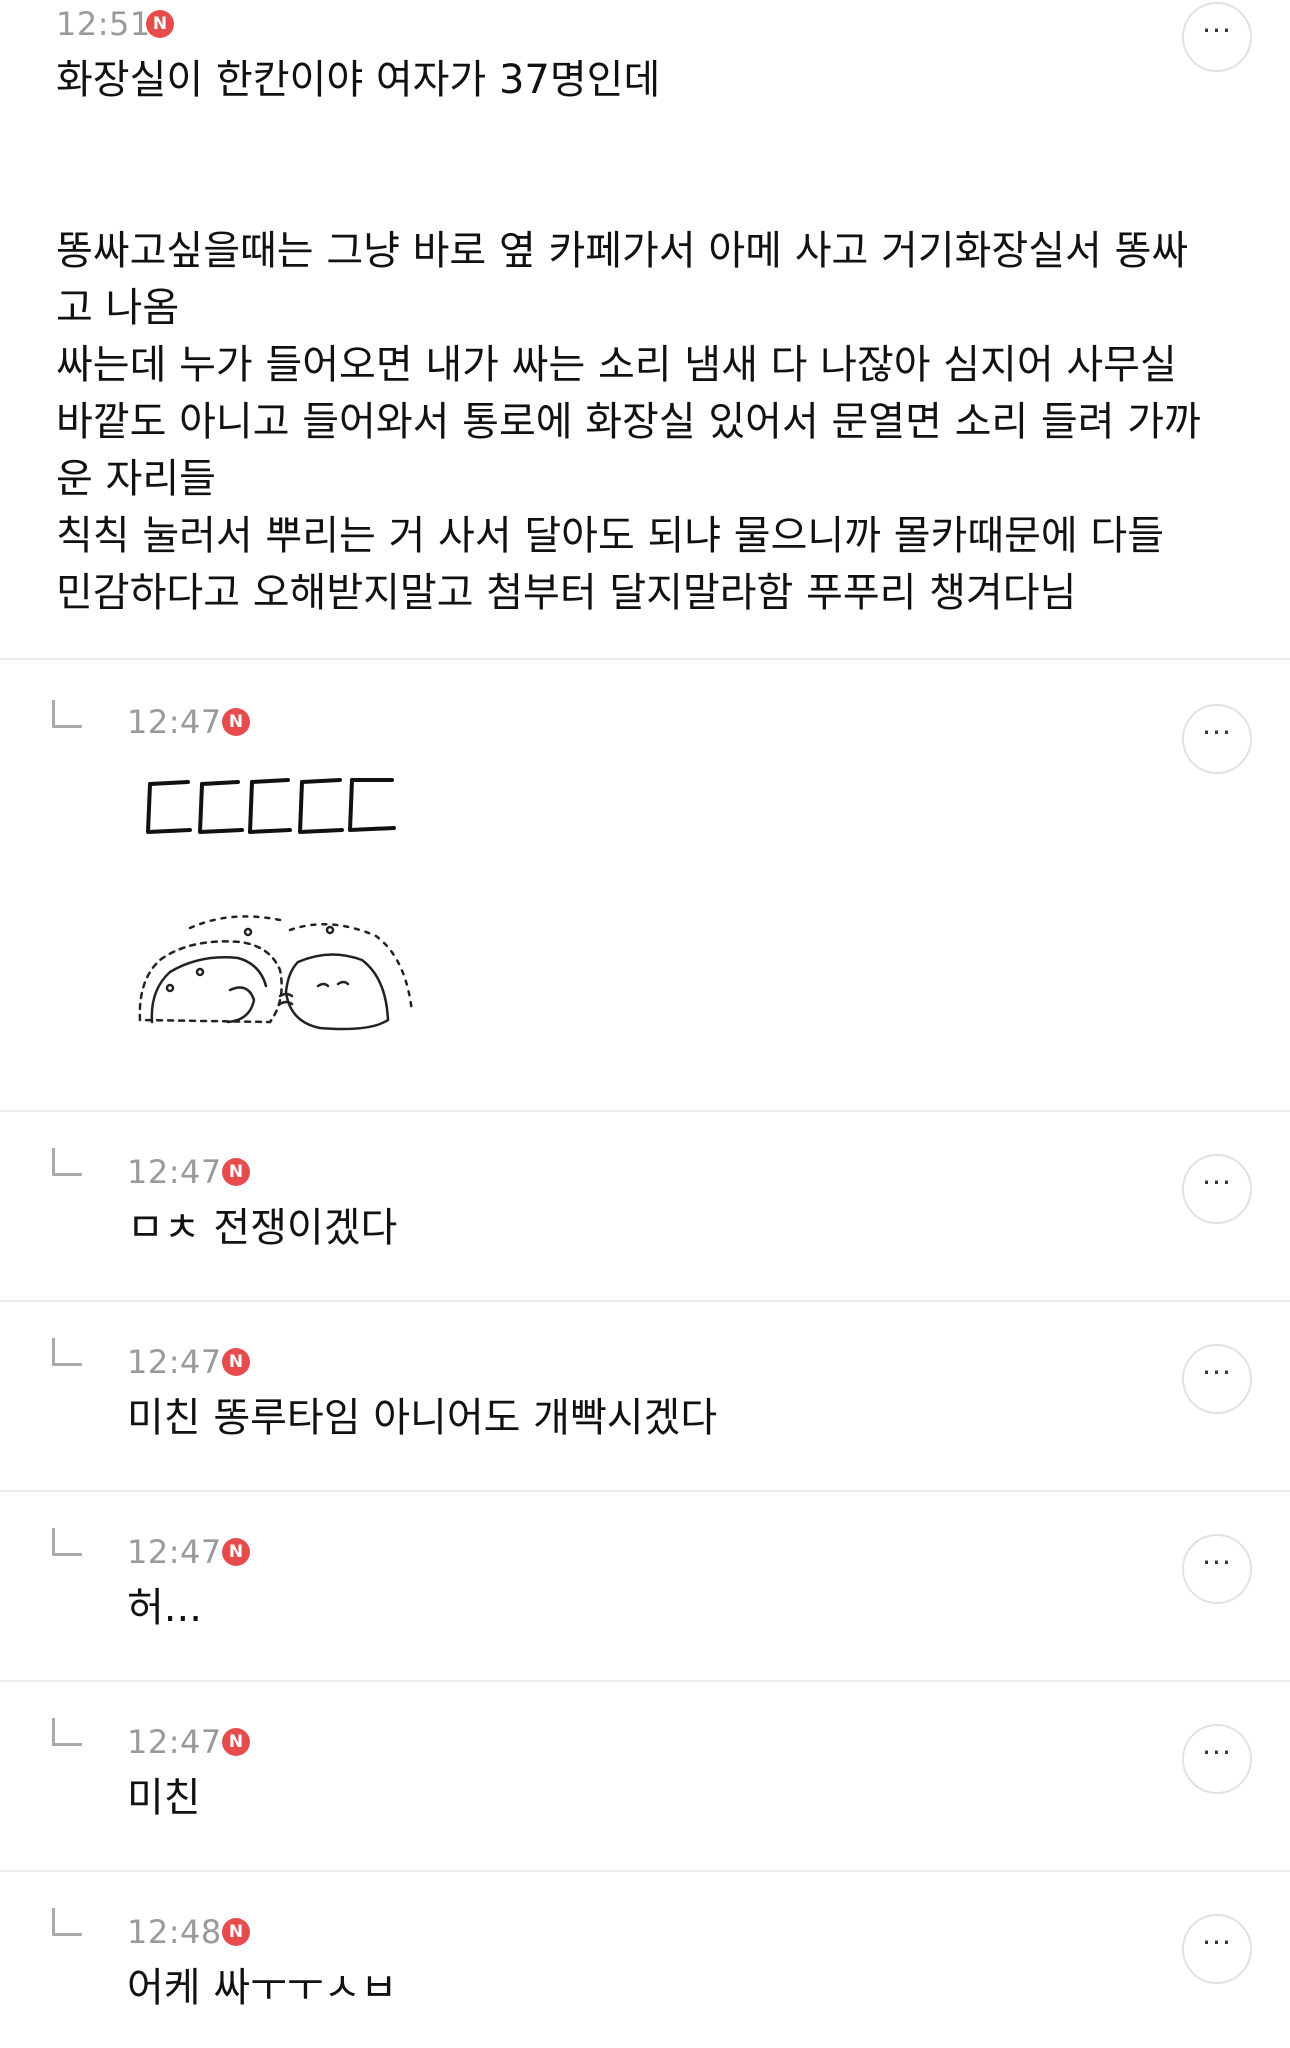 The image size is (1290, 2048). What do you see at coordinates (645, 1777) in the screenshot?
I see `reply-comment: 12:47 N ··· 미친` at bounding box center [645, 1777].